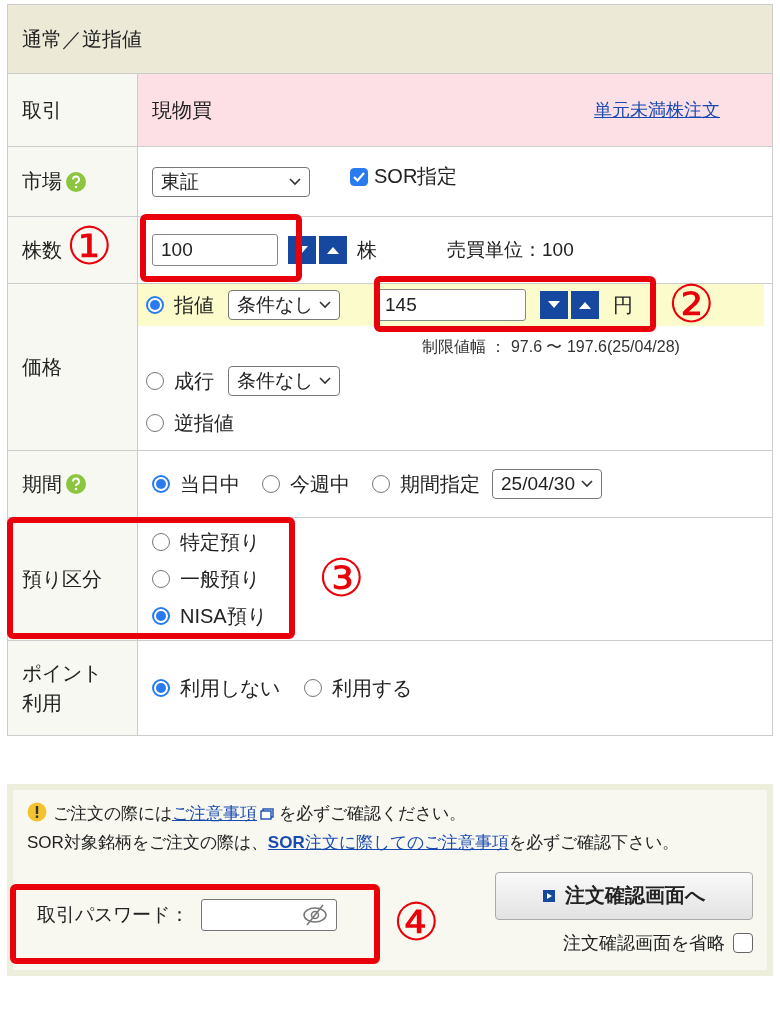  Describe the element at coordinates (372, 688) in the screenshot. I see `option-label: 利用する` at that location.